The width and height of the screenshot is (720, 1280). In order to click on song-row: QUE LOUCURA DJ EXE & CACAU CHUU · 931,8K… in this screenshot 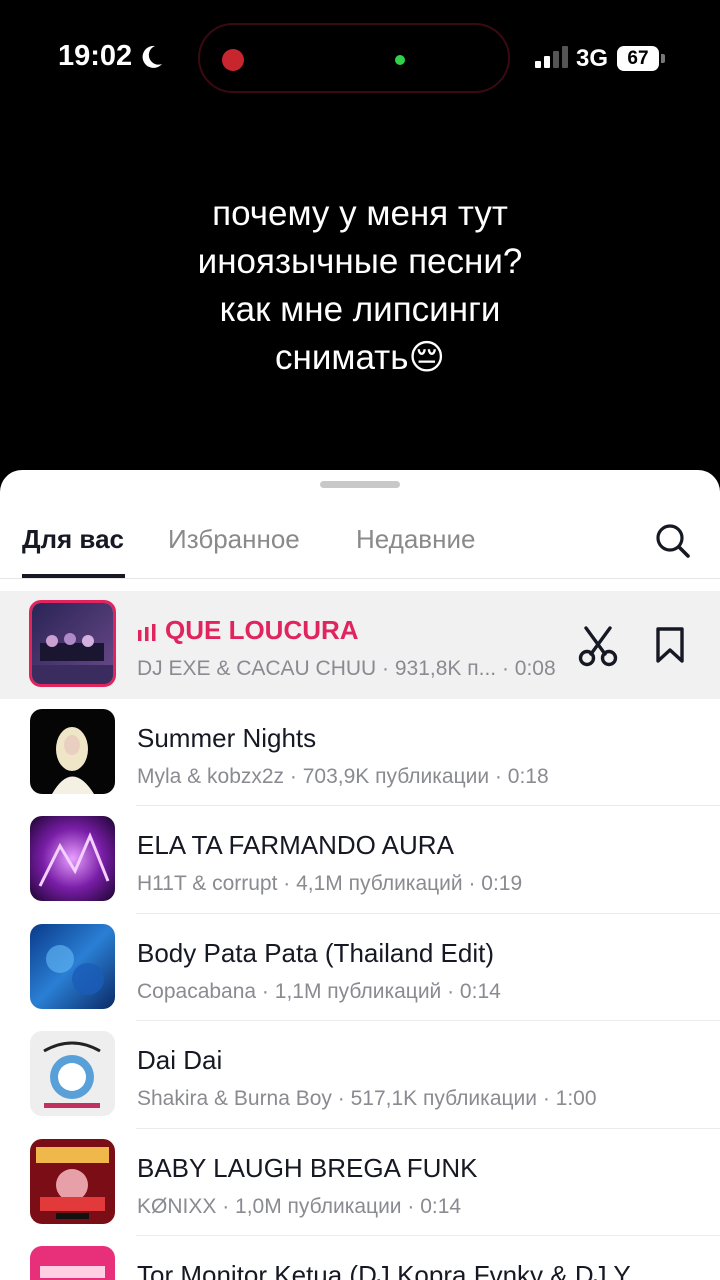, I will do `click(360, 645)`.